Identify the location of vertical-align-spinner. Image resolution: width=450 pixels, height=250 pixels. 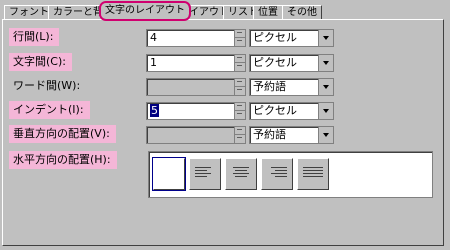
(240, 135).